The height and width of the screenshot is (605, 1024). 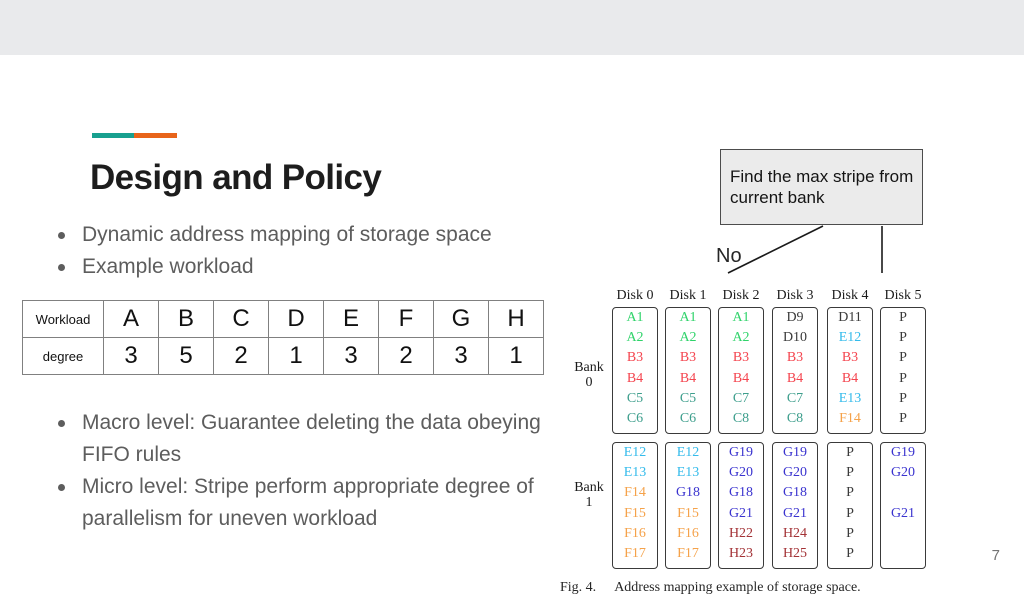 What do you see at coordinates (795, 553) in the screenshot?
I see `stripe-cell: H25` at bounding box center [795, 553].